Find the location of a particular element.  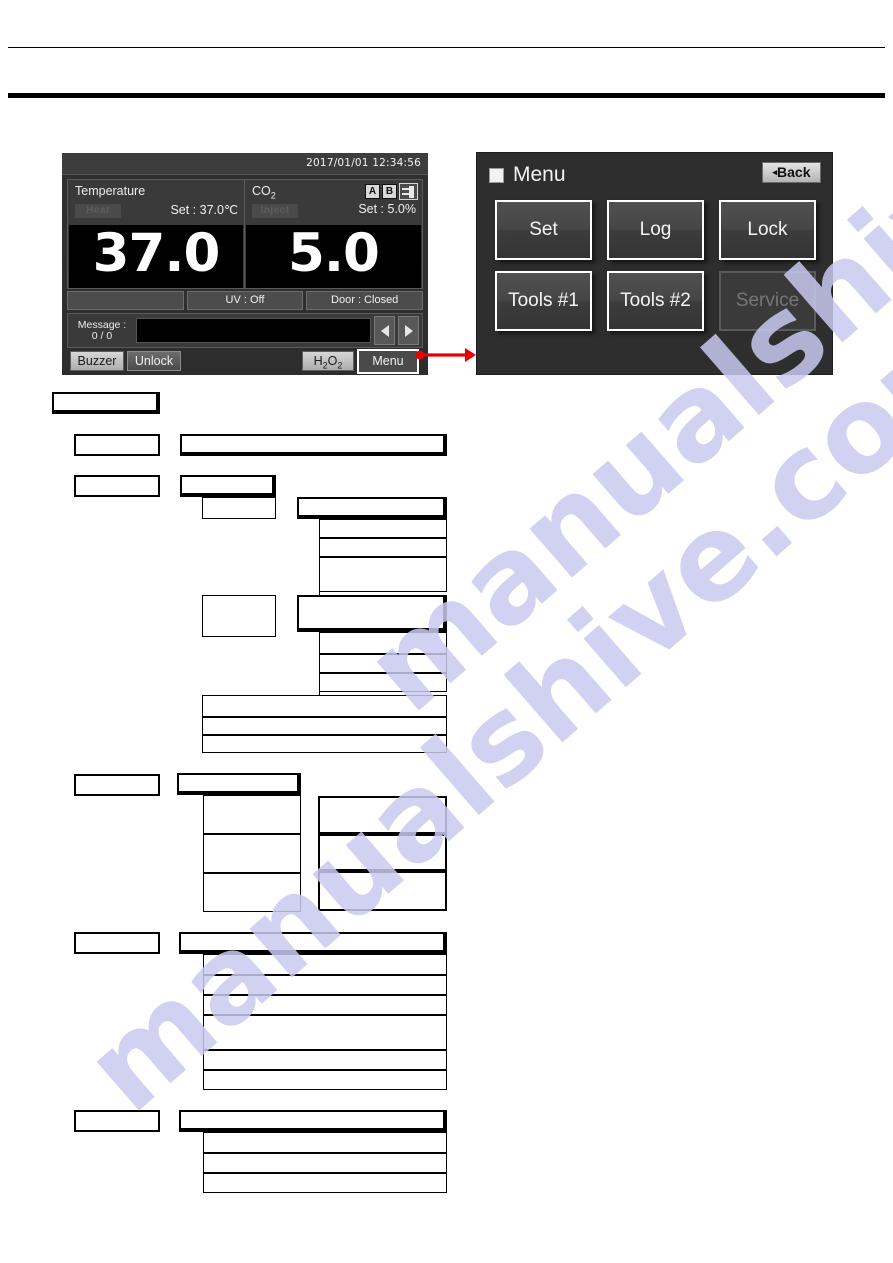

tree-box-tools-r3 is located at coordinates (252, 892).